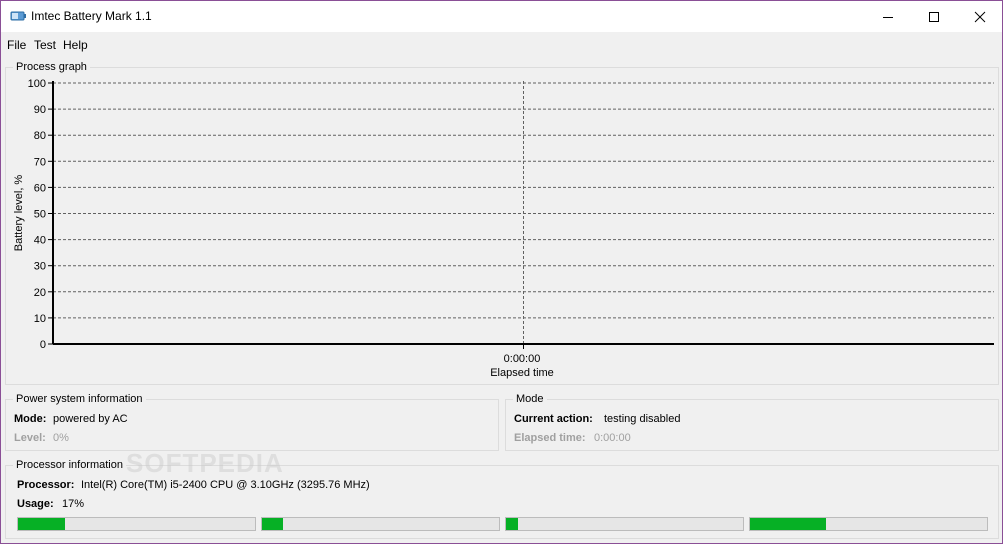 This screenshot has width=1003, height=544. Describe the element at coordinates (40, 136) in the screenshot. I see `y-tick-label-80: 80` at that location.